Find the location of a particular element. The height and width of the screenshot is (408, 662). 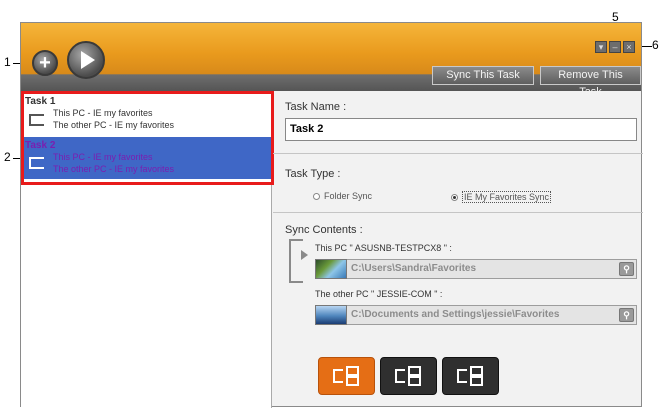

other-pc-label: The other PC " JESSIE-COM " : is located at coordinates (379, 294).